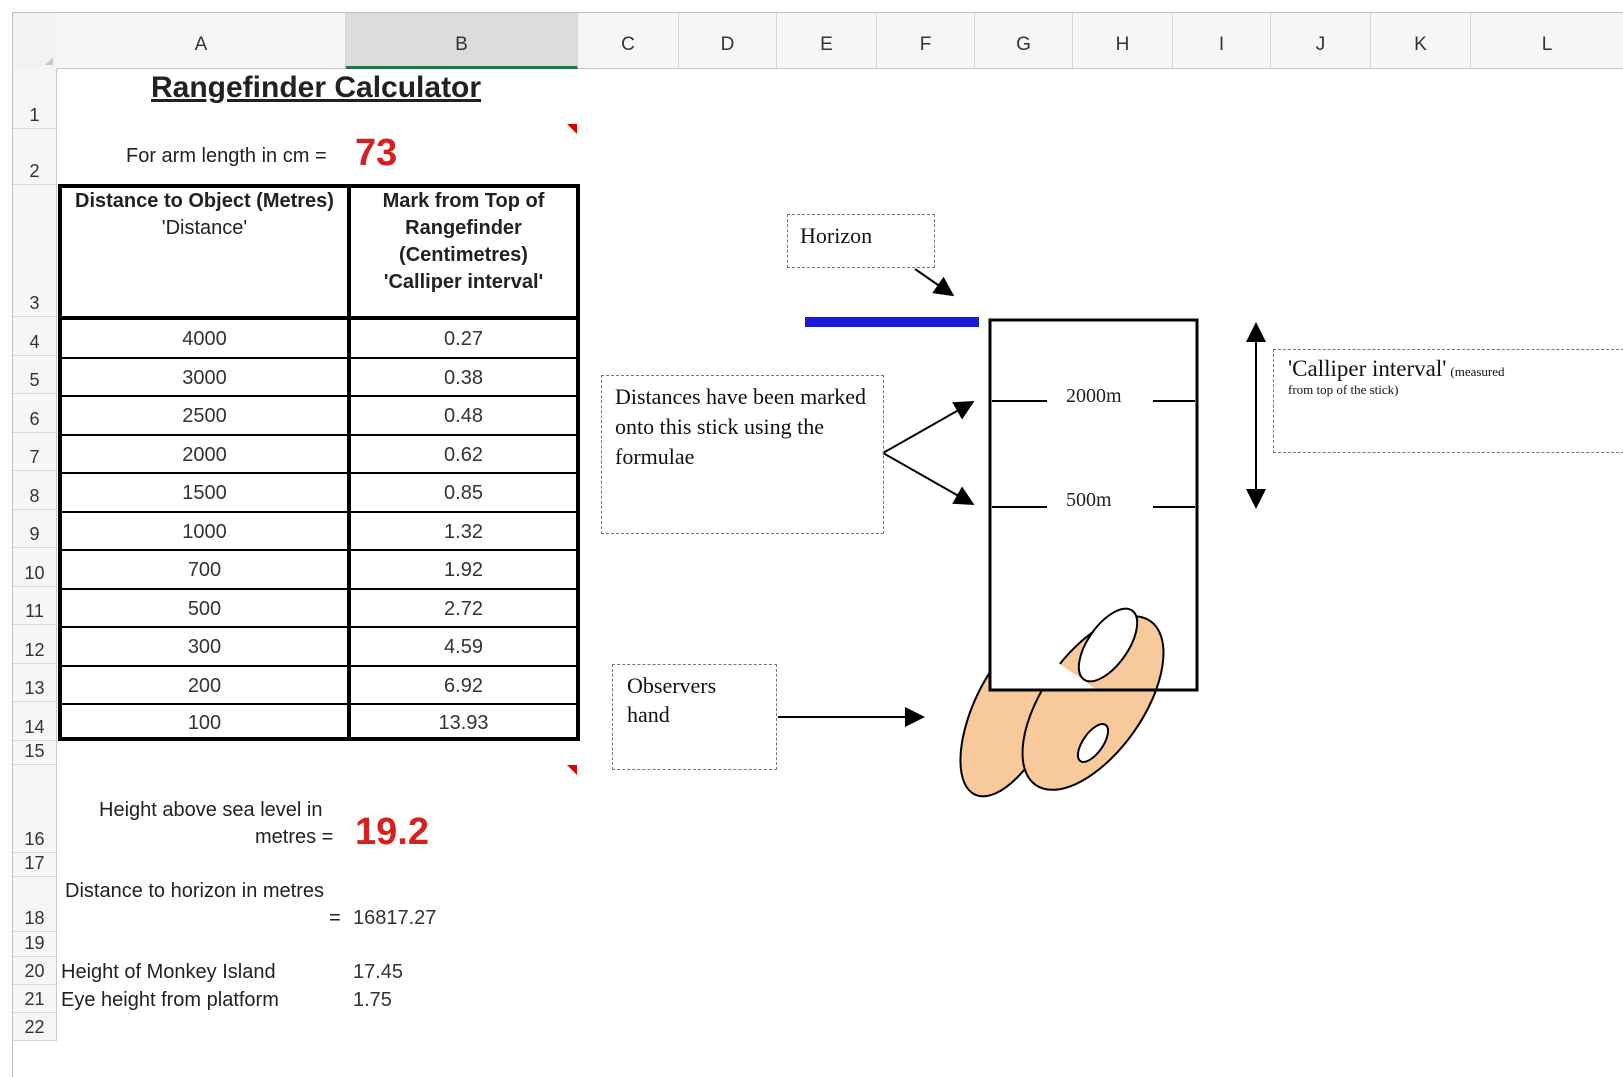 This screenshot has height=1077, width=1623. What do you see at coordinates (1094, 396) in the screenshot?
I see `mark-2000-label: 2000m` at bounding box center [1094, 396].